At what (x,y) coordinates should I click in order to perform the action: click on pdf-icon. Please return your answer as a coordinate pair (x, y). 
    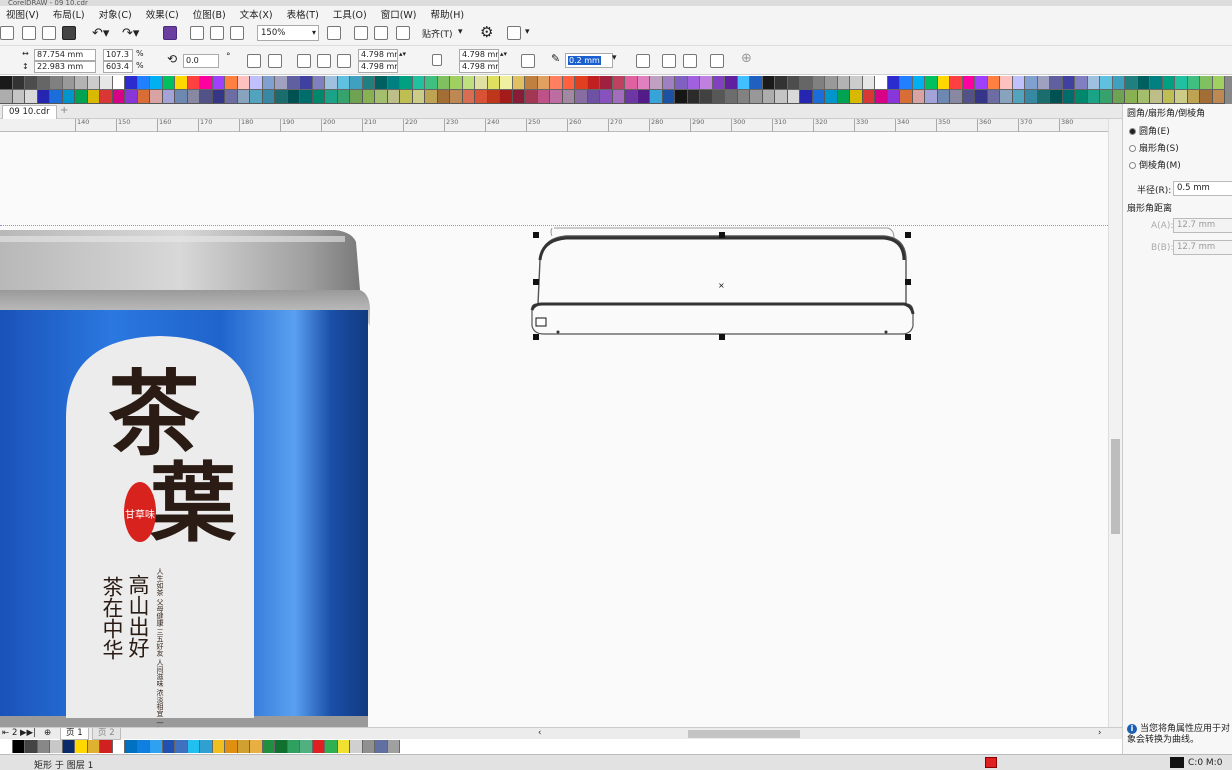
    Looking at the image, I should click on (237, 33).